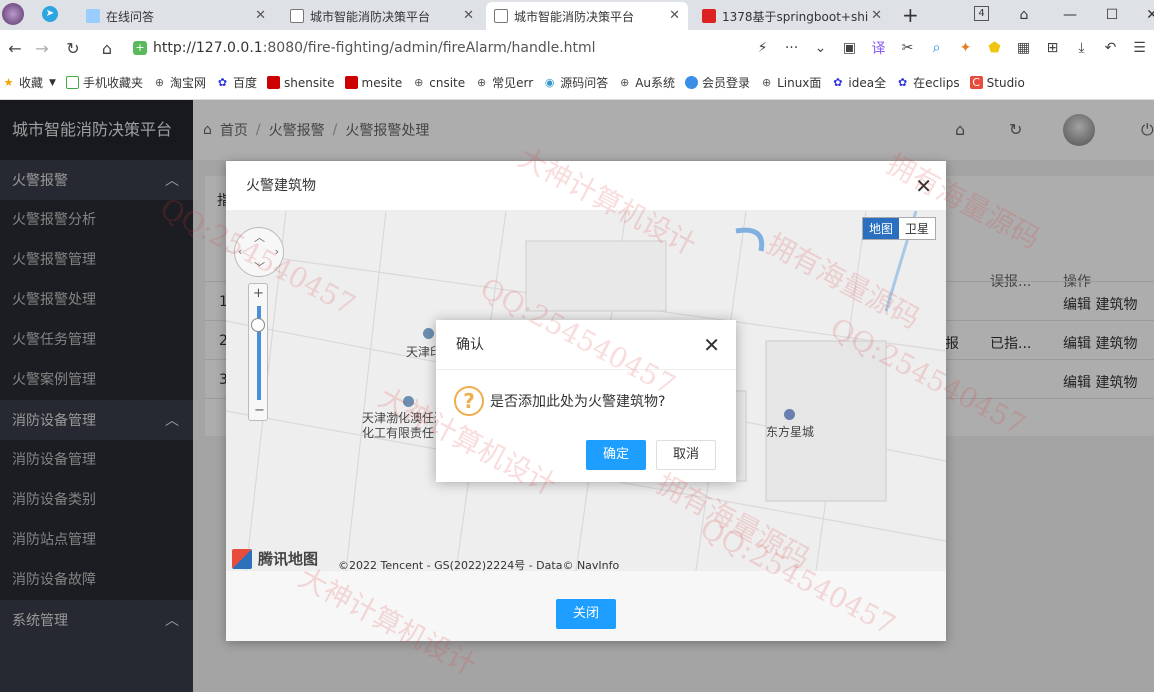  Describe the element at coordinates (1023, 48) in the screenshot. I see `apps-icon: ▦` at that location.